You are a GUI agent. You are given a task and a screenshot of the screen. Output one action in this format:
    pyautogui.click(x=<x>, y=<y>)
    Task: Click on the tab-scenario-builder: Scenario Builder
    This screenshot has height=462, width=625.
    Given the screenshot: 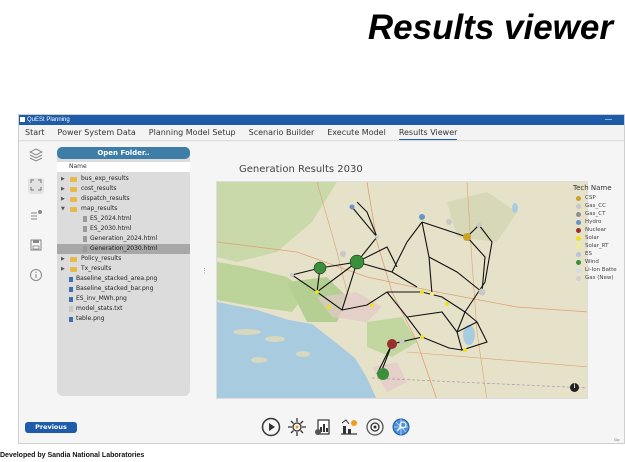 What is the action you would take?
    pyautogui.click(x=282, y=132)
    